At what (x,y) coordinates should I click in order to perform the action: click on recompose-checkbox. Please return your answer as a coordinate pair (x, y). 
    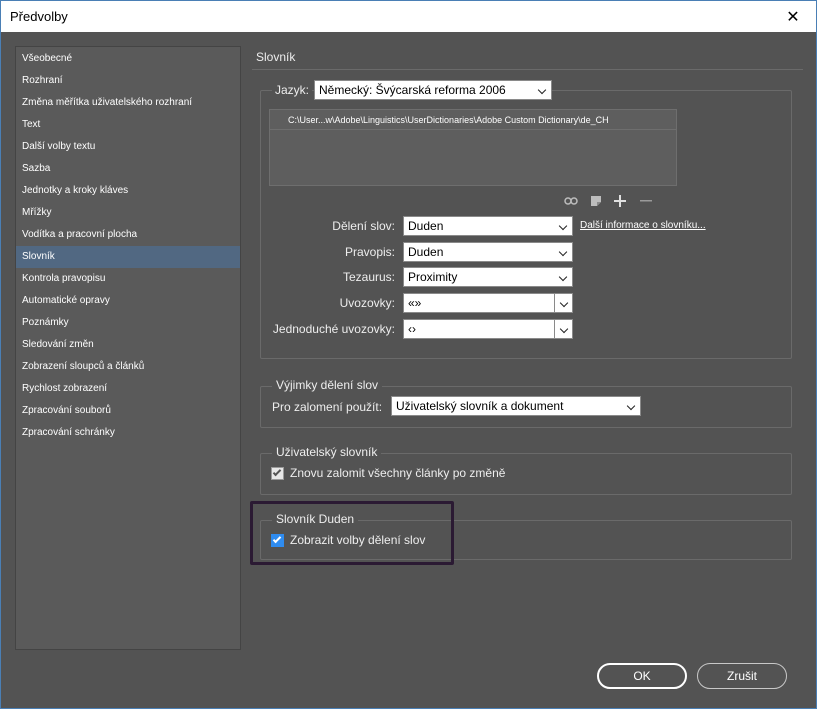
    Looking at the image, I should click on (277, 473).